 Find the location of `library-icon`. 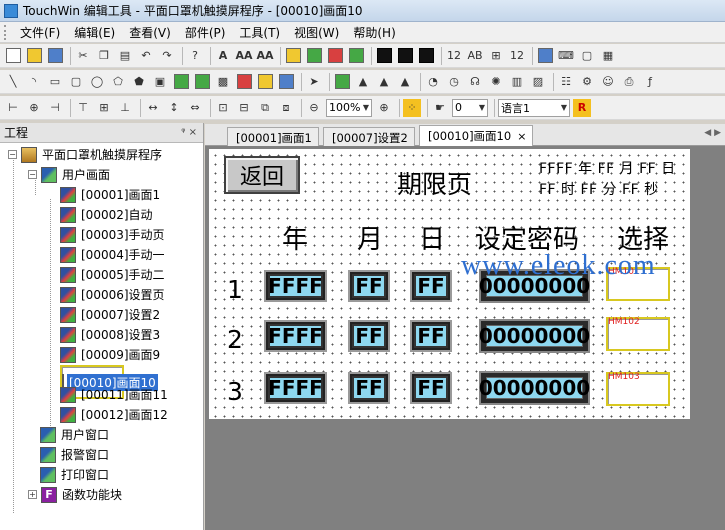

library-icon is located at coordinates (286, 82).